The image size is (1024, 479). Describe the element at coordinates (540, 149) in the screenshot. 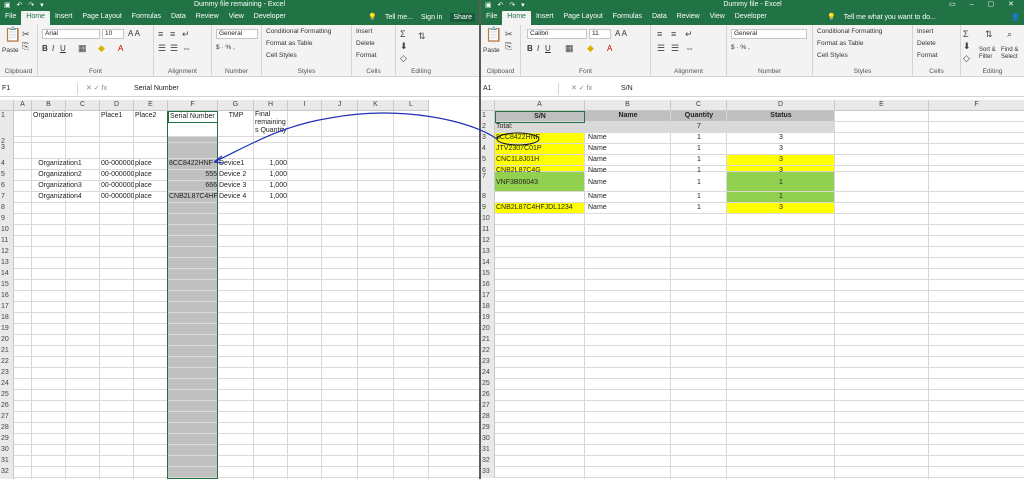

I see `cell-sn: JTV2307C01P` at that location.